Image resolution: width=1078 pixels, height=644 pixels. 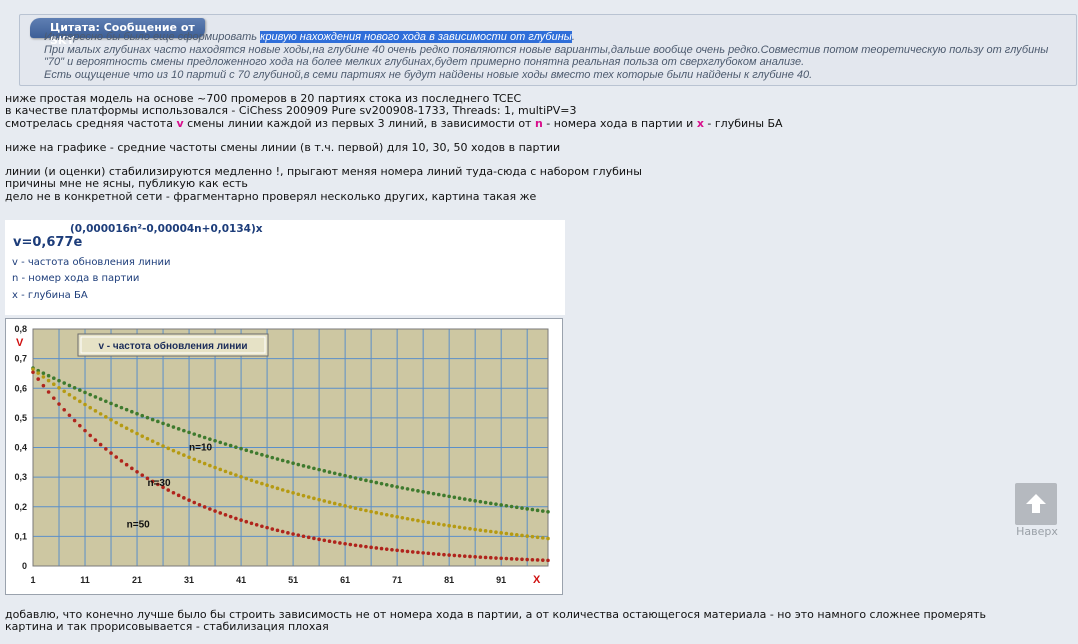 What do you see at coordinates (180, 123) in the screenshot?
I see `var-v: v` at bounding box center [180, 123].